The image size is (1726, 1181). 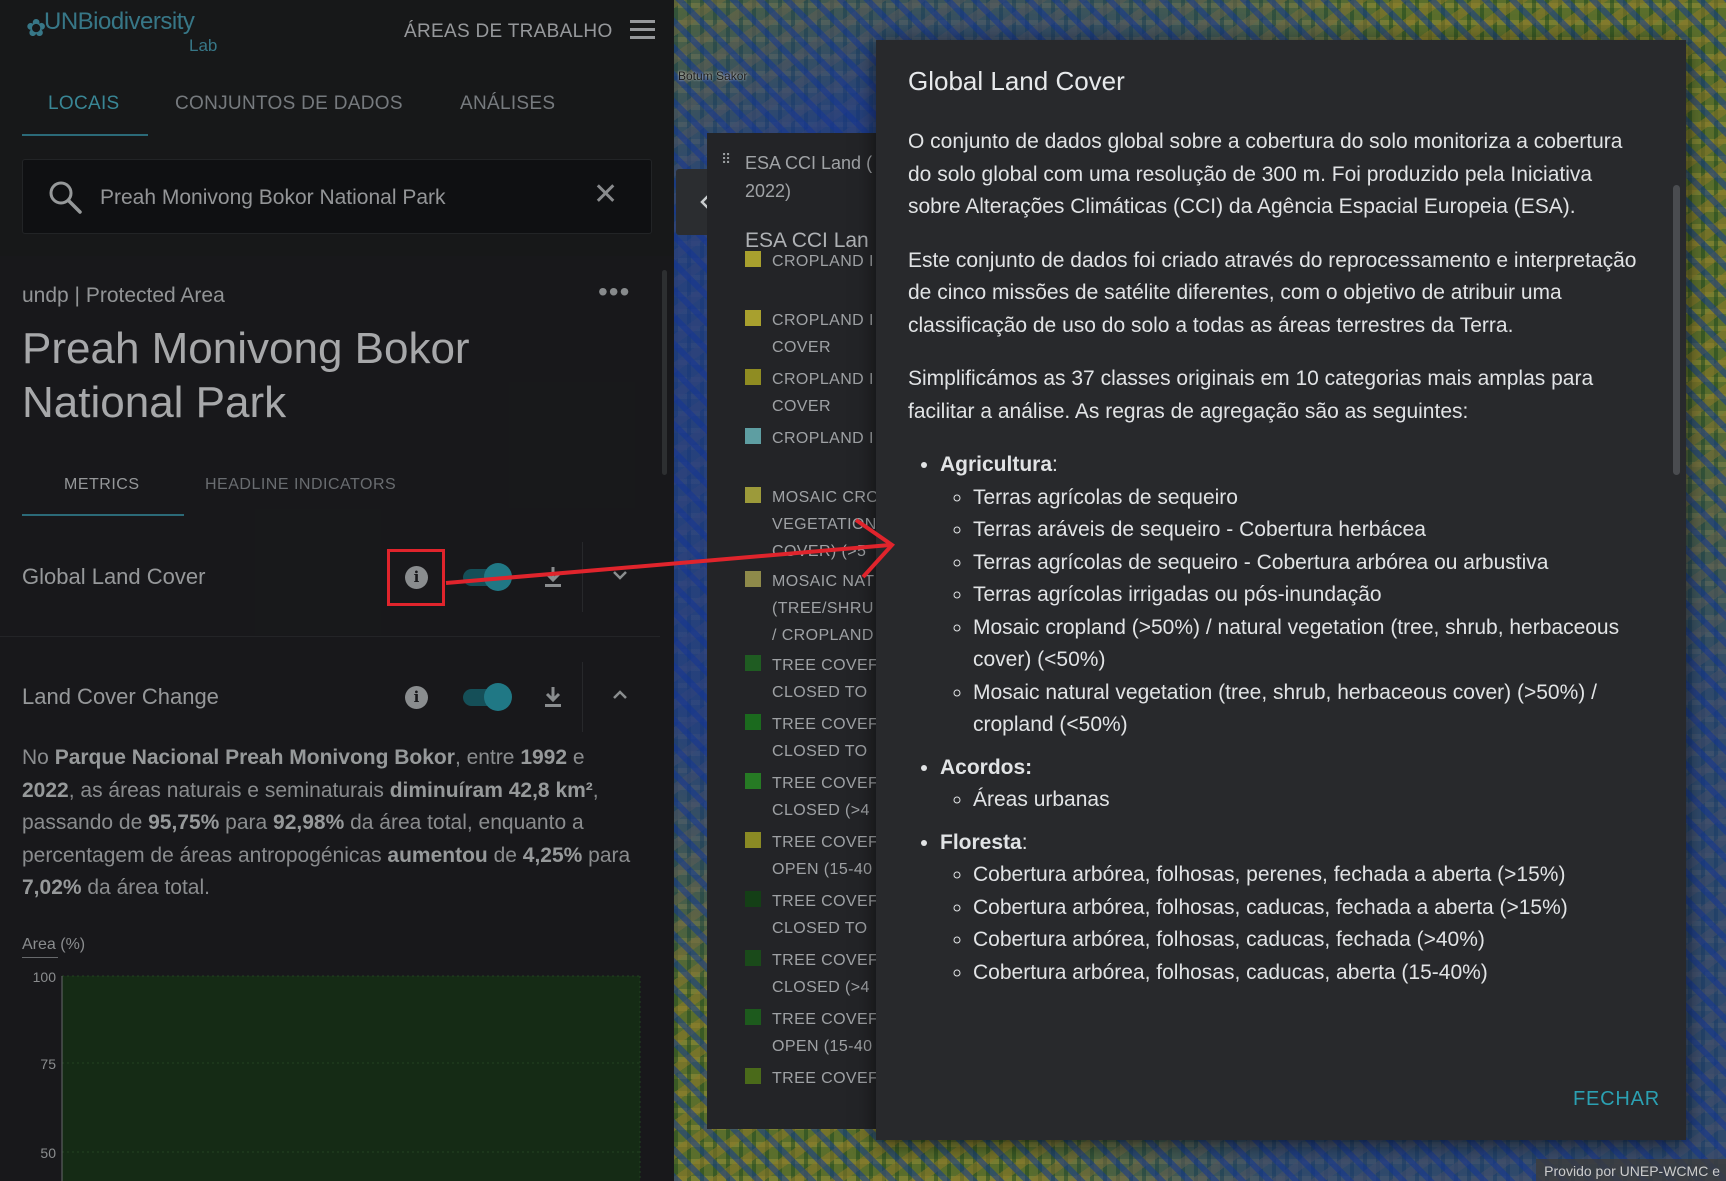 What do you see at coordinates (48, 1064) in the screenshot?
I see `y-tick-label: 75` at bounding box center [48, 1064].